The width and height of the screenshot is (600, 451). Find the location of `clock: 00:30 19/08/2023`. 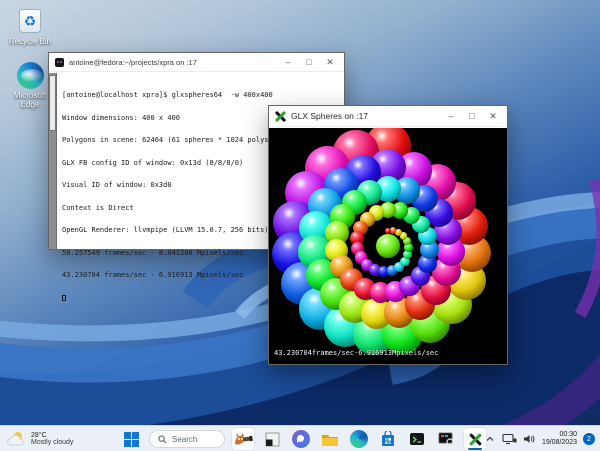

clock: 00:30 19/08/2023 is located at coordinates (559, 439).